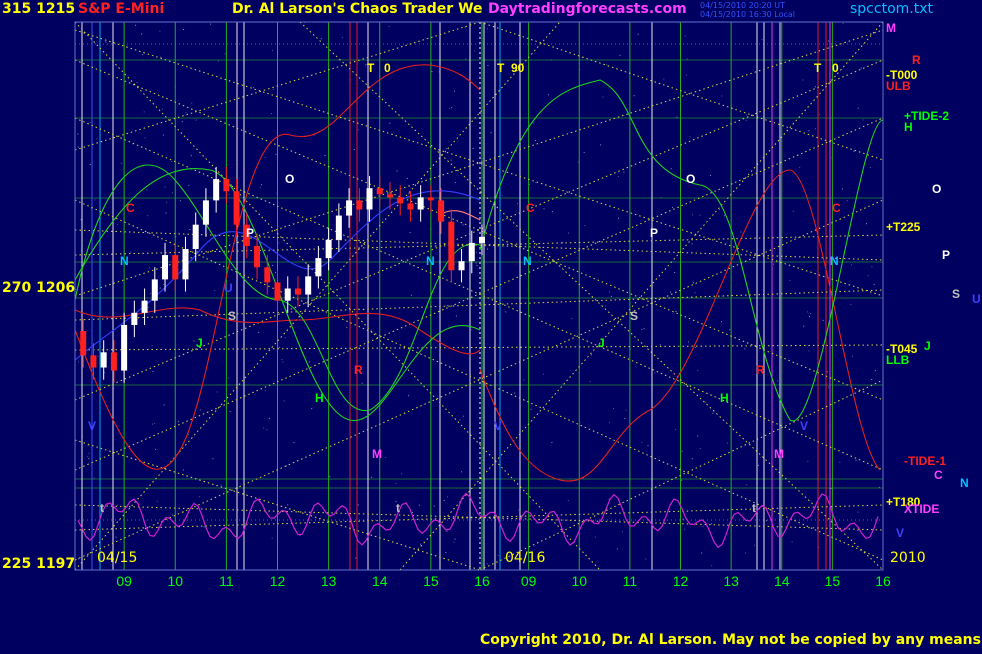  What do you see at coordinates (478, 520) in the screenshot?
I see `xtide-oscillator` at bounding box center [478, 520].